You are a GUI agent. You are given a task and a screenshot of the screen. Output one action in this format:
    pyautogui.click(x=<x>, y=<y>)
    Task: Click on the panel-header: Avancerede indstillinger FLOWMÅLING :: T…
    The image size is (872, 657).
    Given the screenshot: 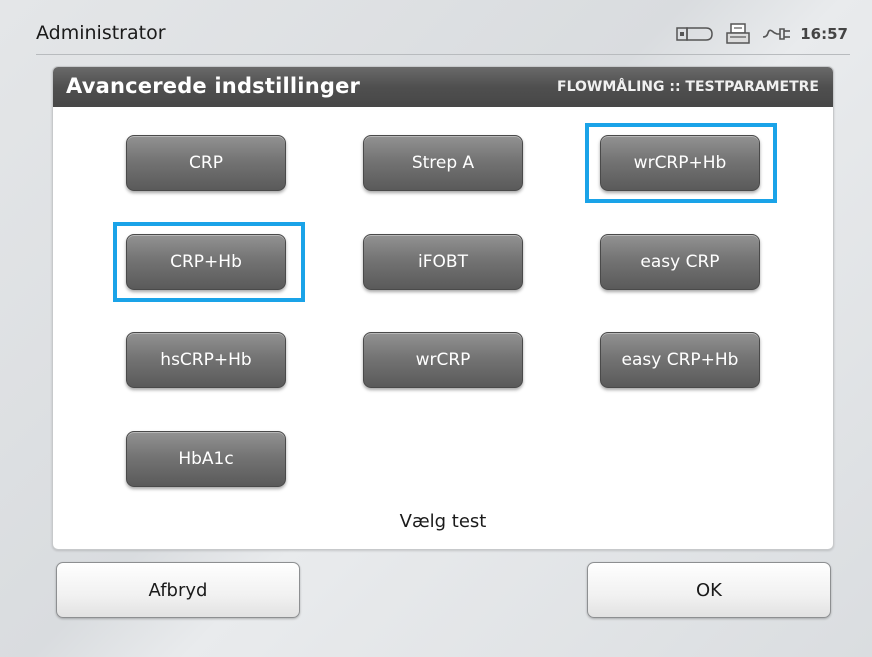 What is the action you would take?
    pyautogui.click(x=443, y=87)
    